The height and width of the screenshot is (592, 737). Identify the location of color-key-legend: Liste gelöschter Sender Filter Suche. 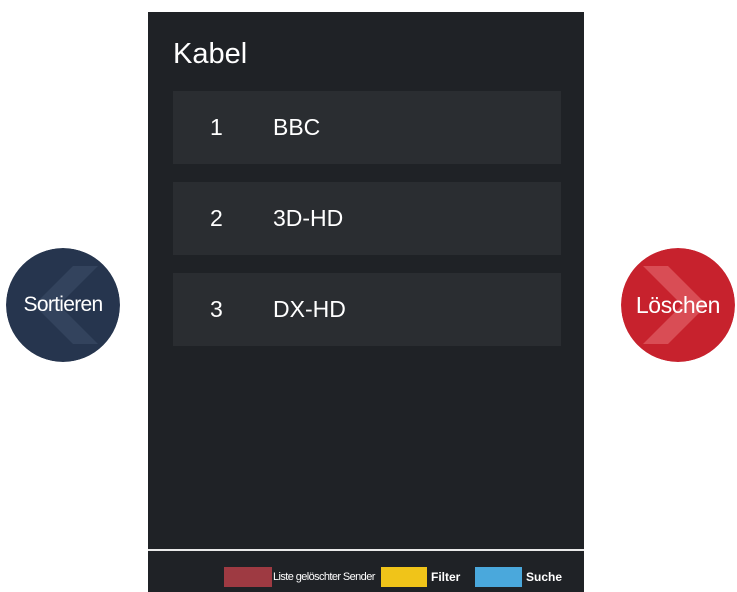
(366, 577).